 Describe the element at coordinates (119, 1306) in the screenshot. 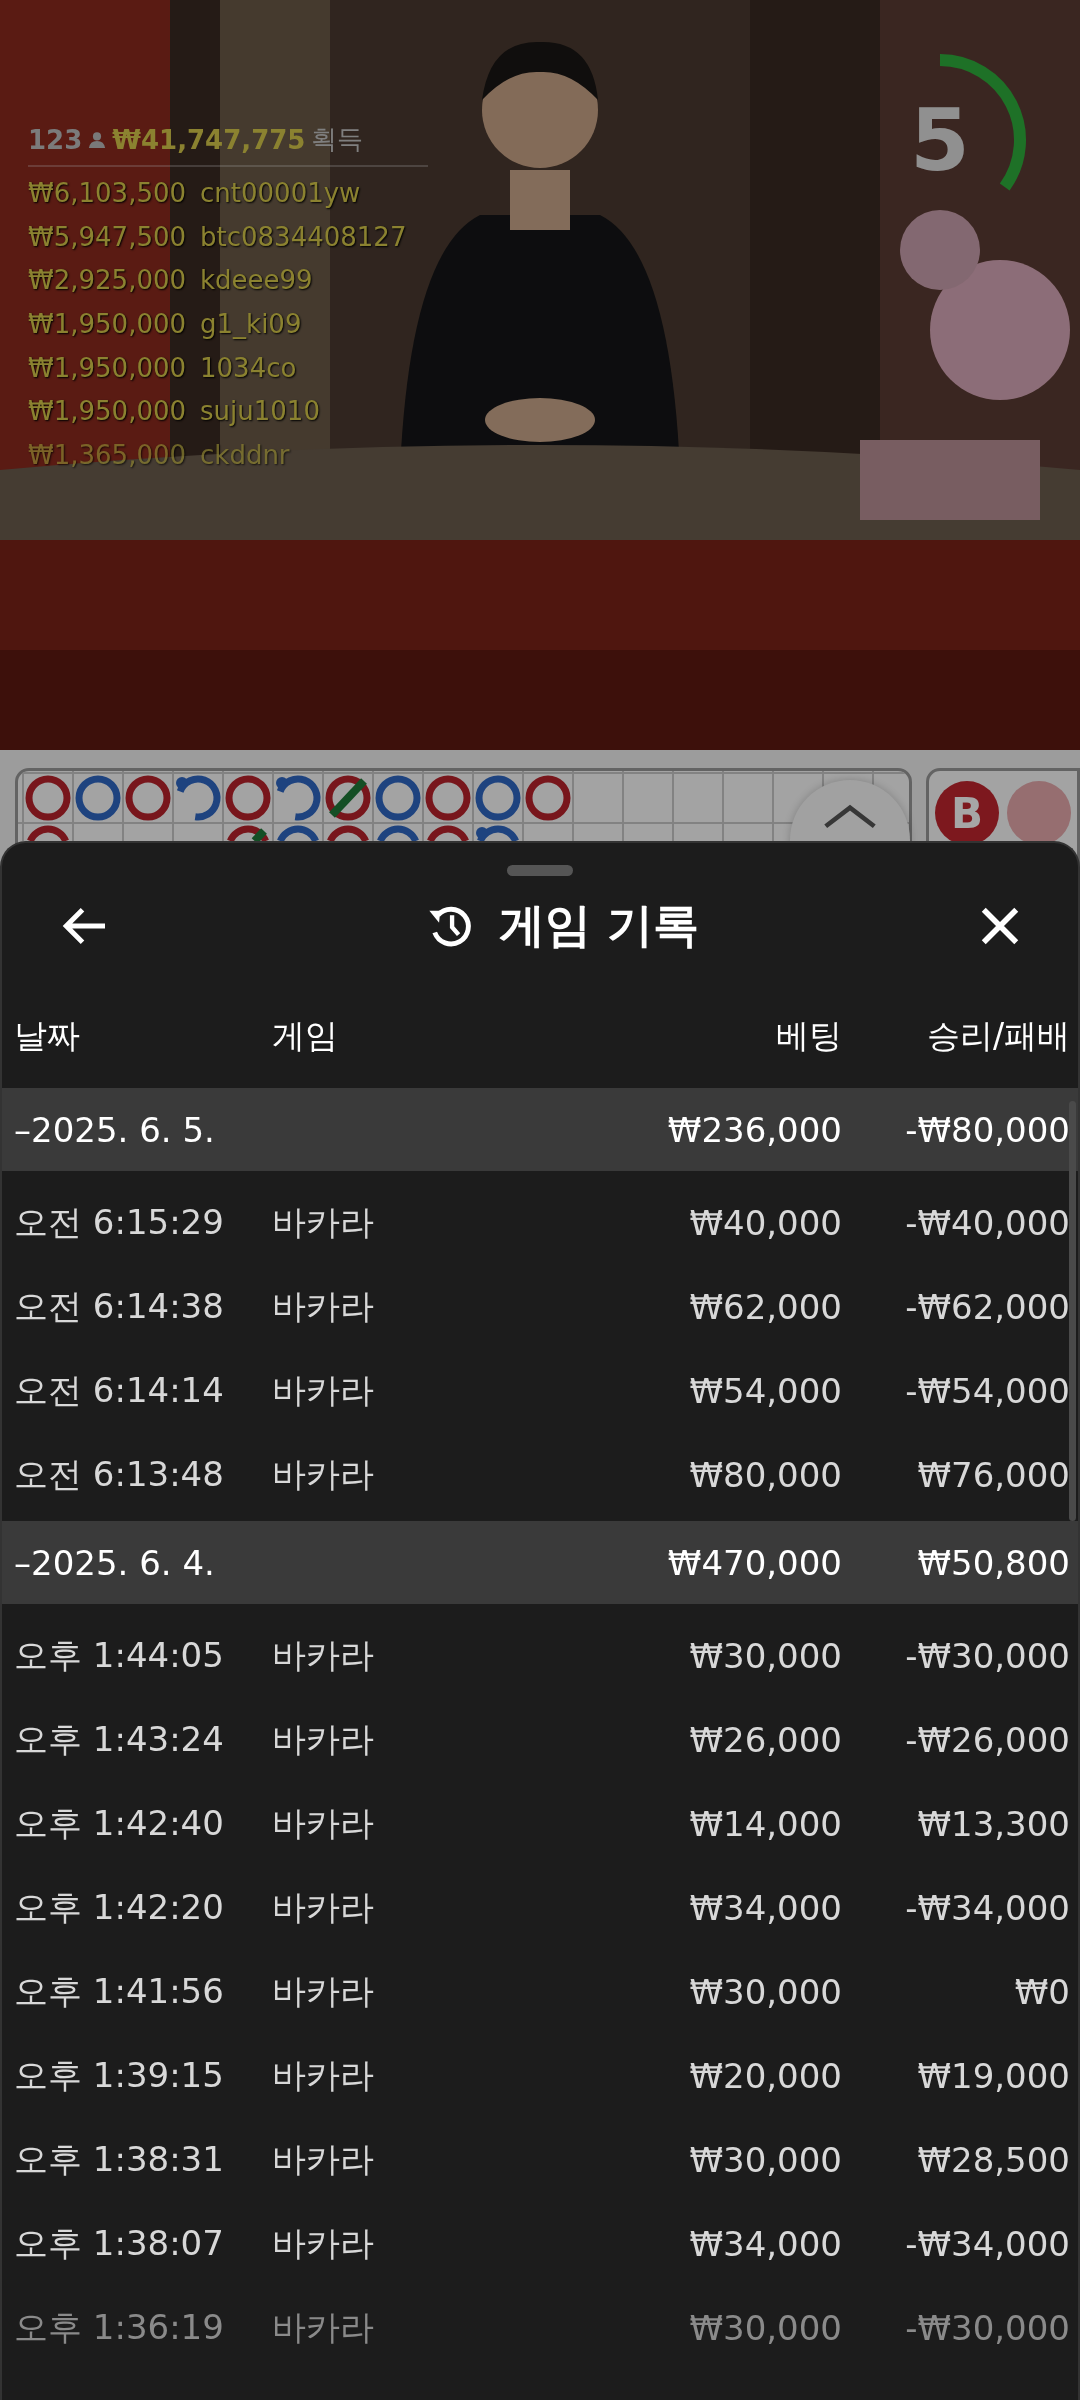

I see `time-cell-text: 오전 6:14:38` at that location.